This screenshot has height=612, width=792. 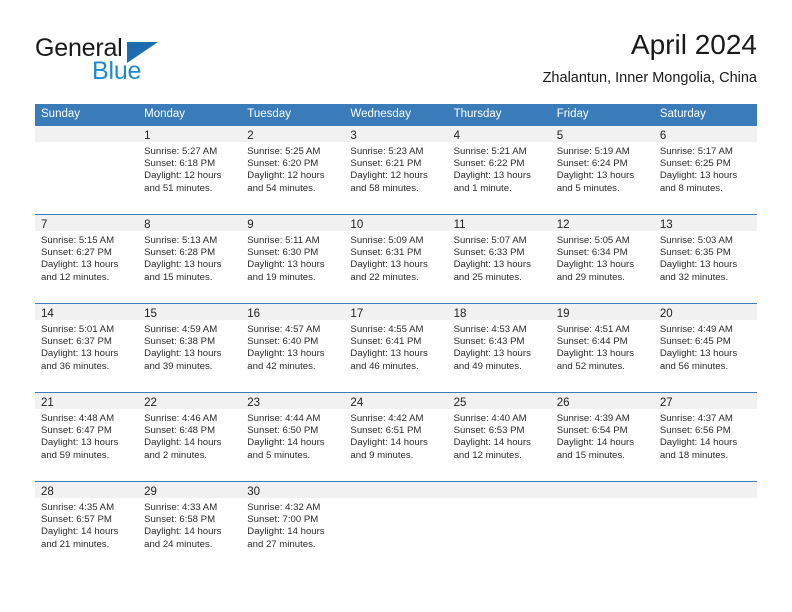 What do you see at coordinates (387, 151) in the screenshot?
I see `sunrise-text: Sunrise: 5:23 AM` at bounding box center [387, 151].